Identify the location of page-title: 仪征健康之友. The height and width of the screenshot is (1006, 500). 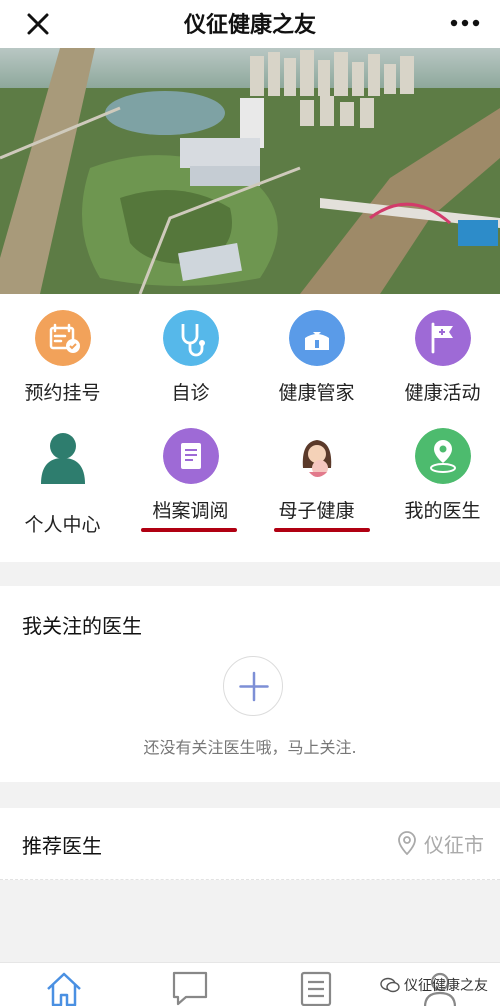
(249, 25).